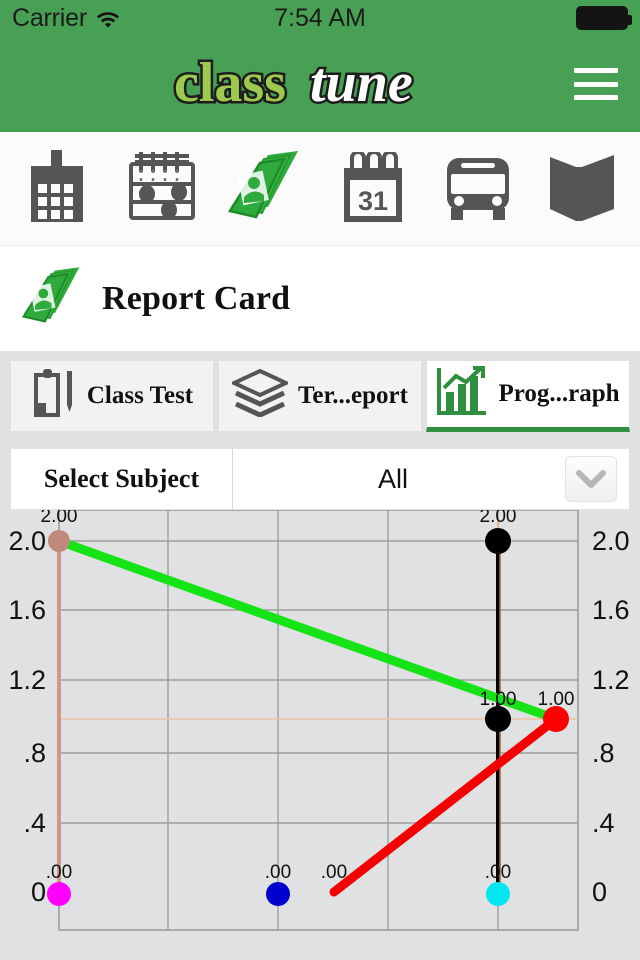 This screenshot has height=960, width=640. I want to click on svg-text: 31, so click(373, 201).